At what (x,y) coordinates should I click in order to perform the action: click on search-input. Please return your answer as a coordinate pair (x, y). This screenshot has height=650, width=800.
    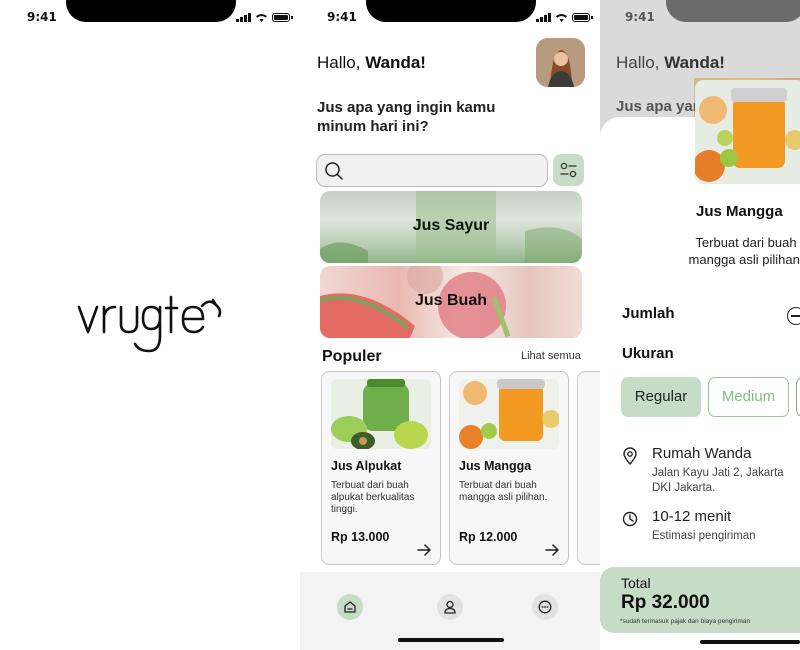
    Looking at the image, I should click on (432, 170).